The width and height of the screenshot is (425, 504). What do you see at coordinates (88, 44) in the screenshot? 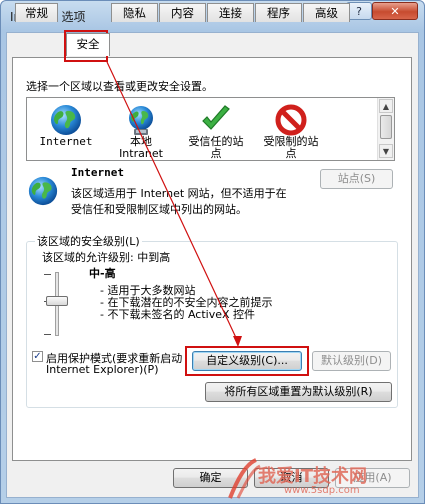
I see `tab-security: 安全` at bounding box center [88, 44].